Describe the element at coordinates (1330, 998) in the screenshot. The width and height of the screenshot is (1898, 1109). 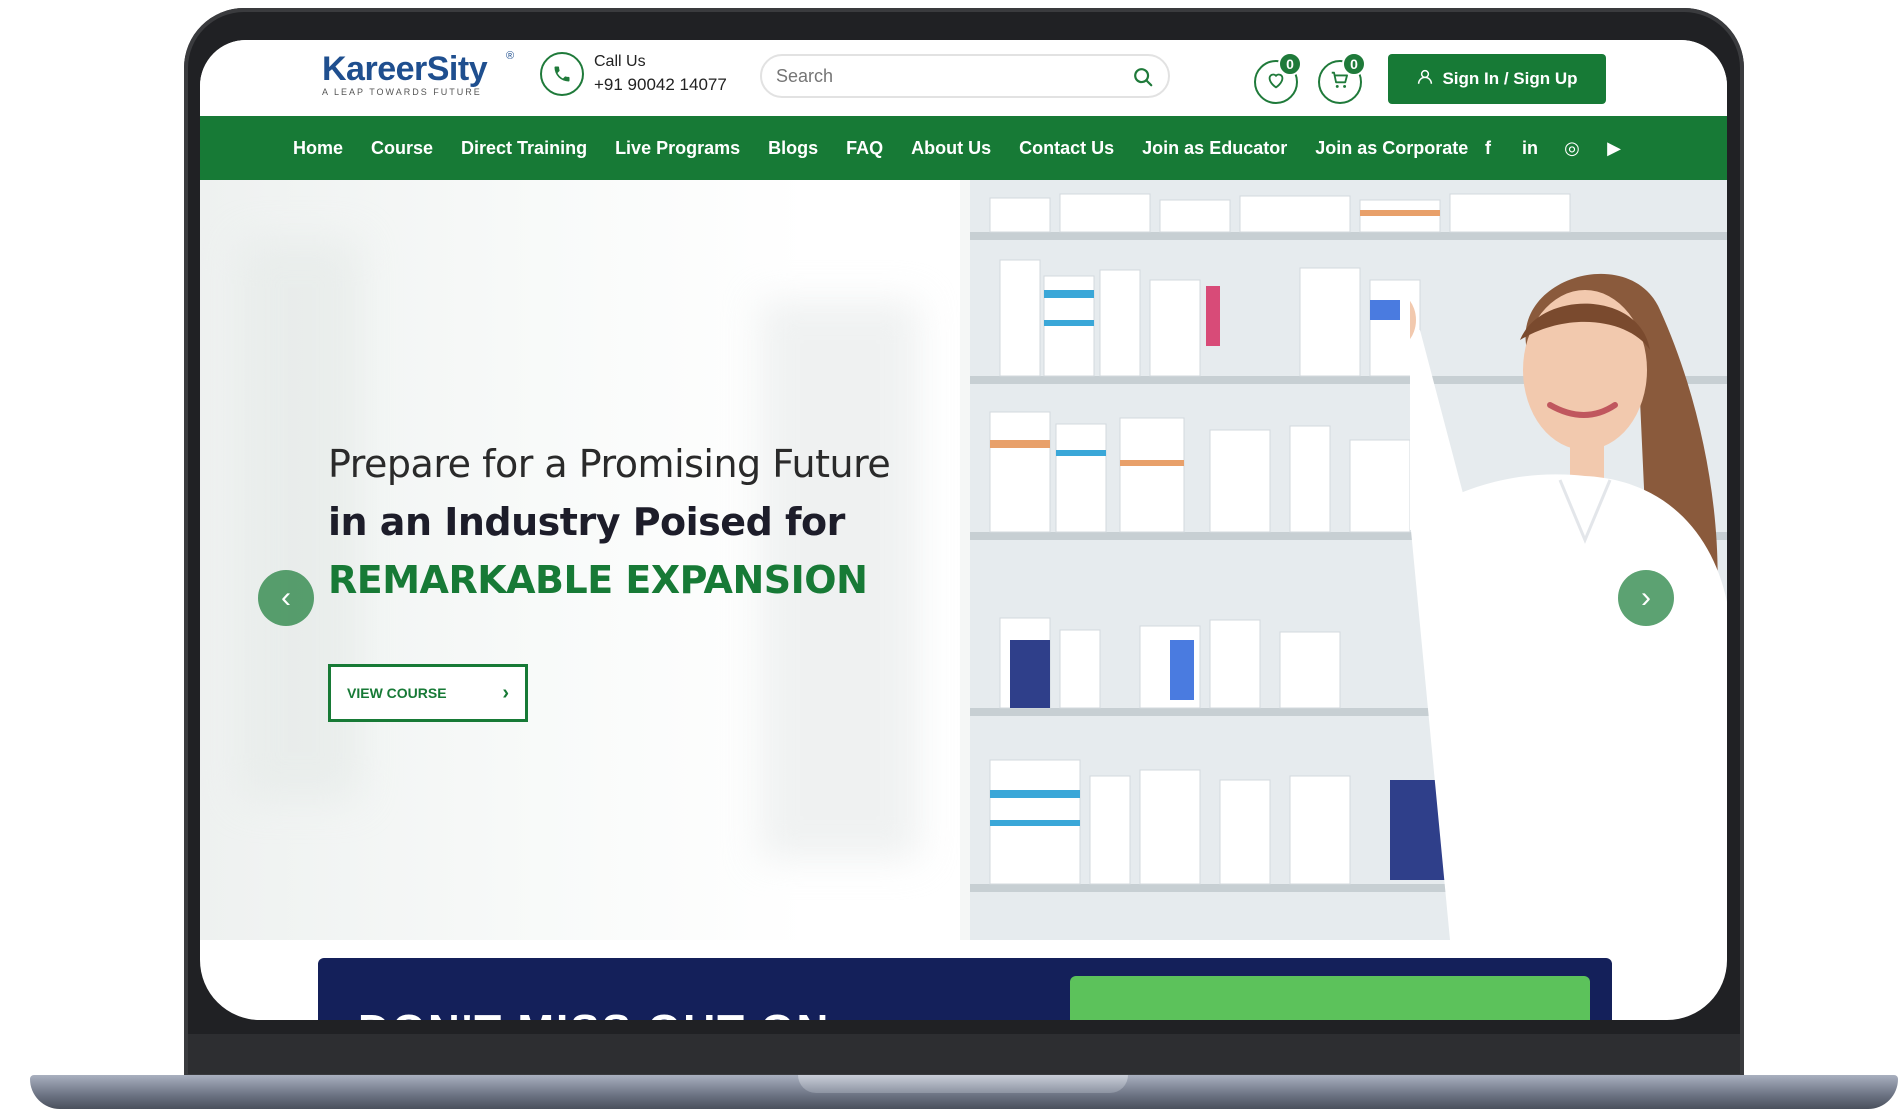
I see `promo-banner-image-panel` at that location.